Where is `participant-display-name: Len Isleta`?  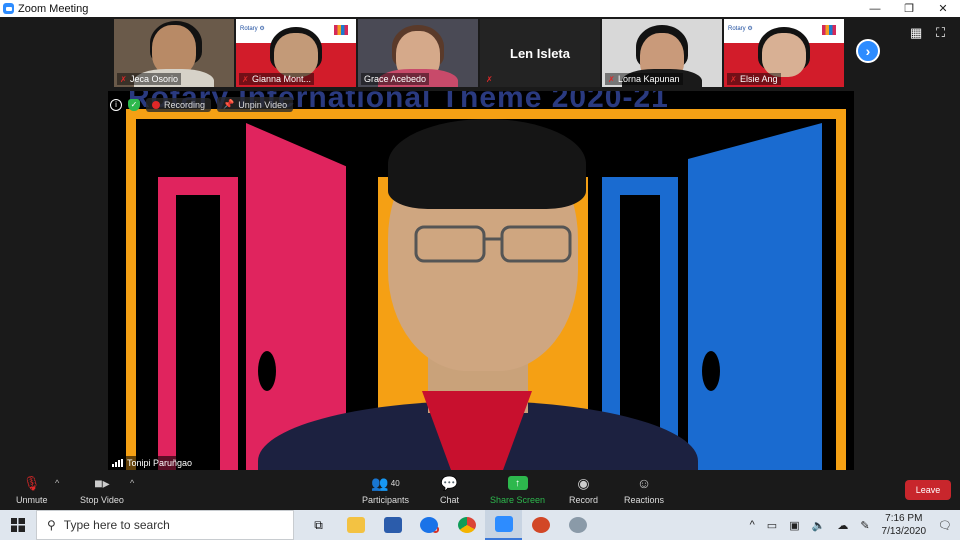
participant-display-name: Len Isleta is located at coordinates (540, 53).